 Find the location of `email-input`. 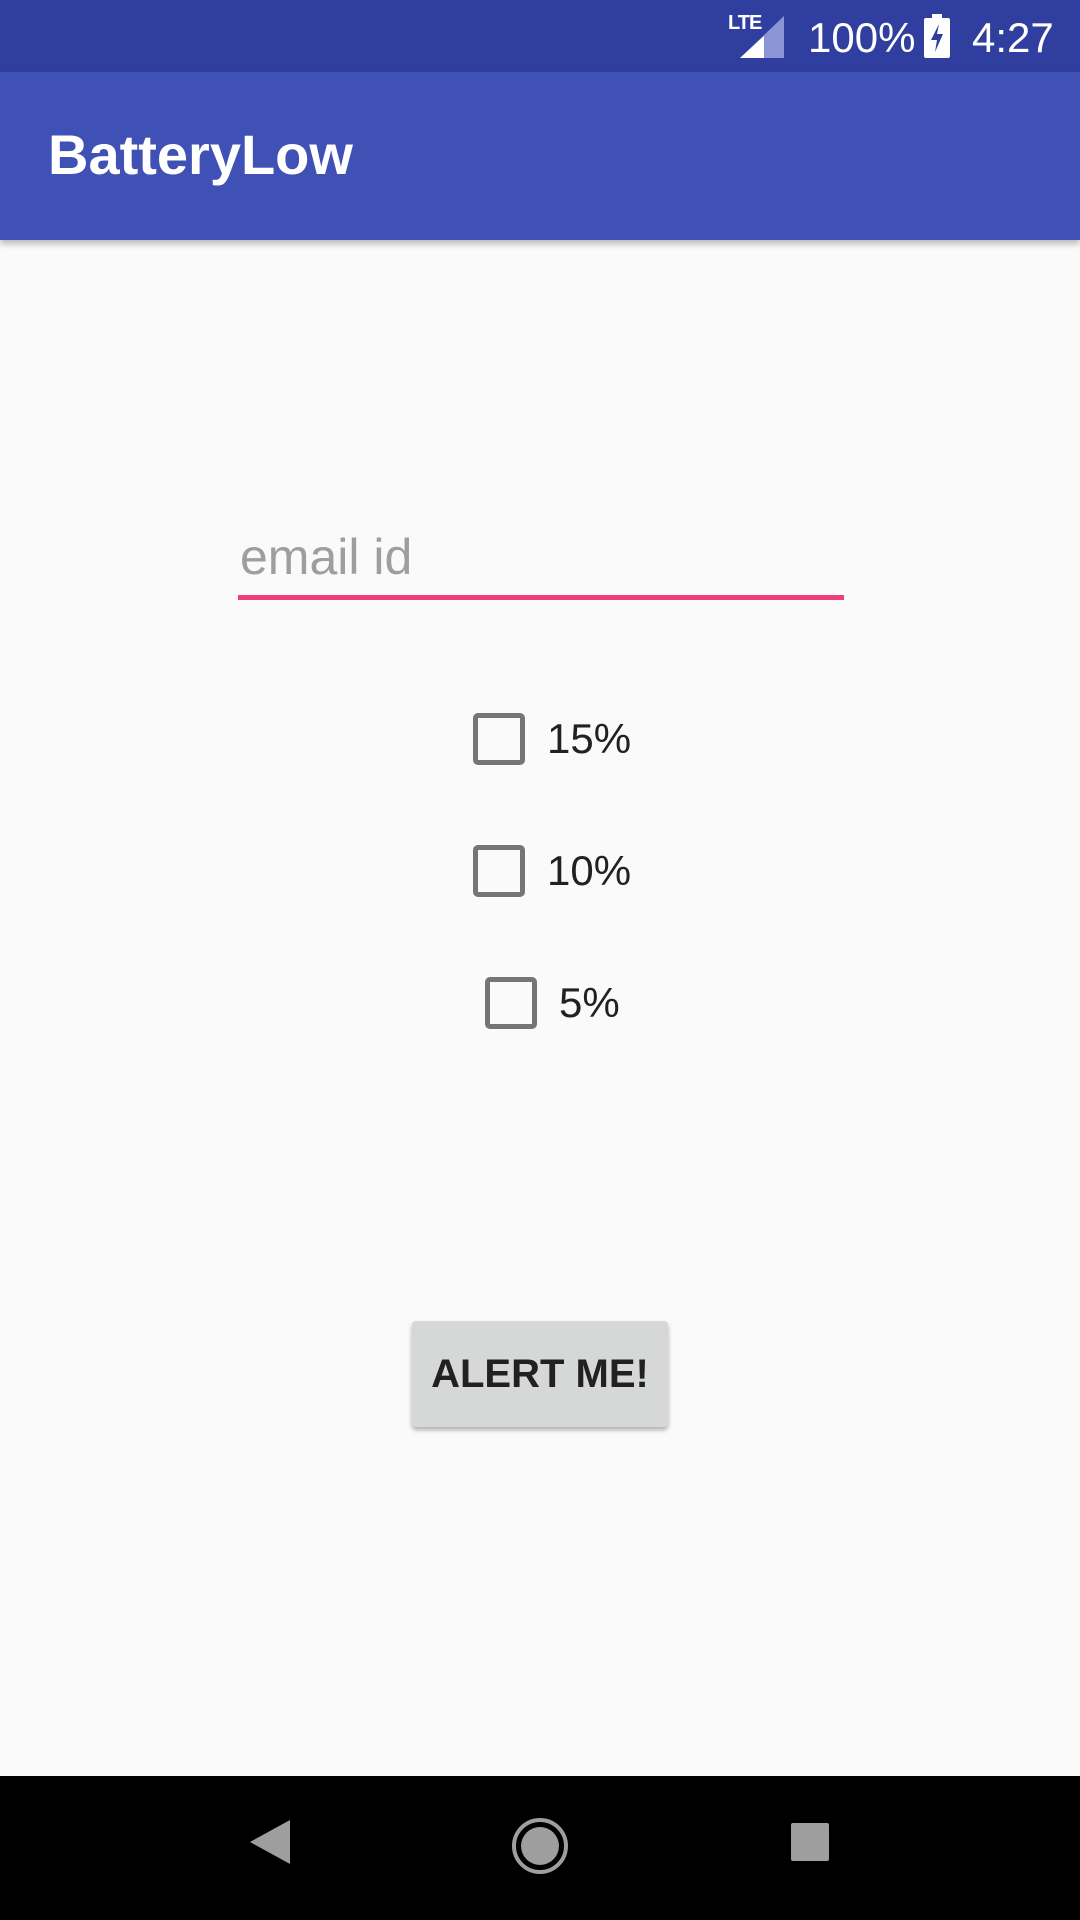

email-input is located at coordinates (541, 557).